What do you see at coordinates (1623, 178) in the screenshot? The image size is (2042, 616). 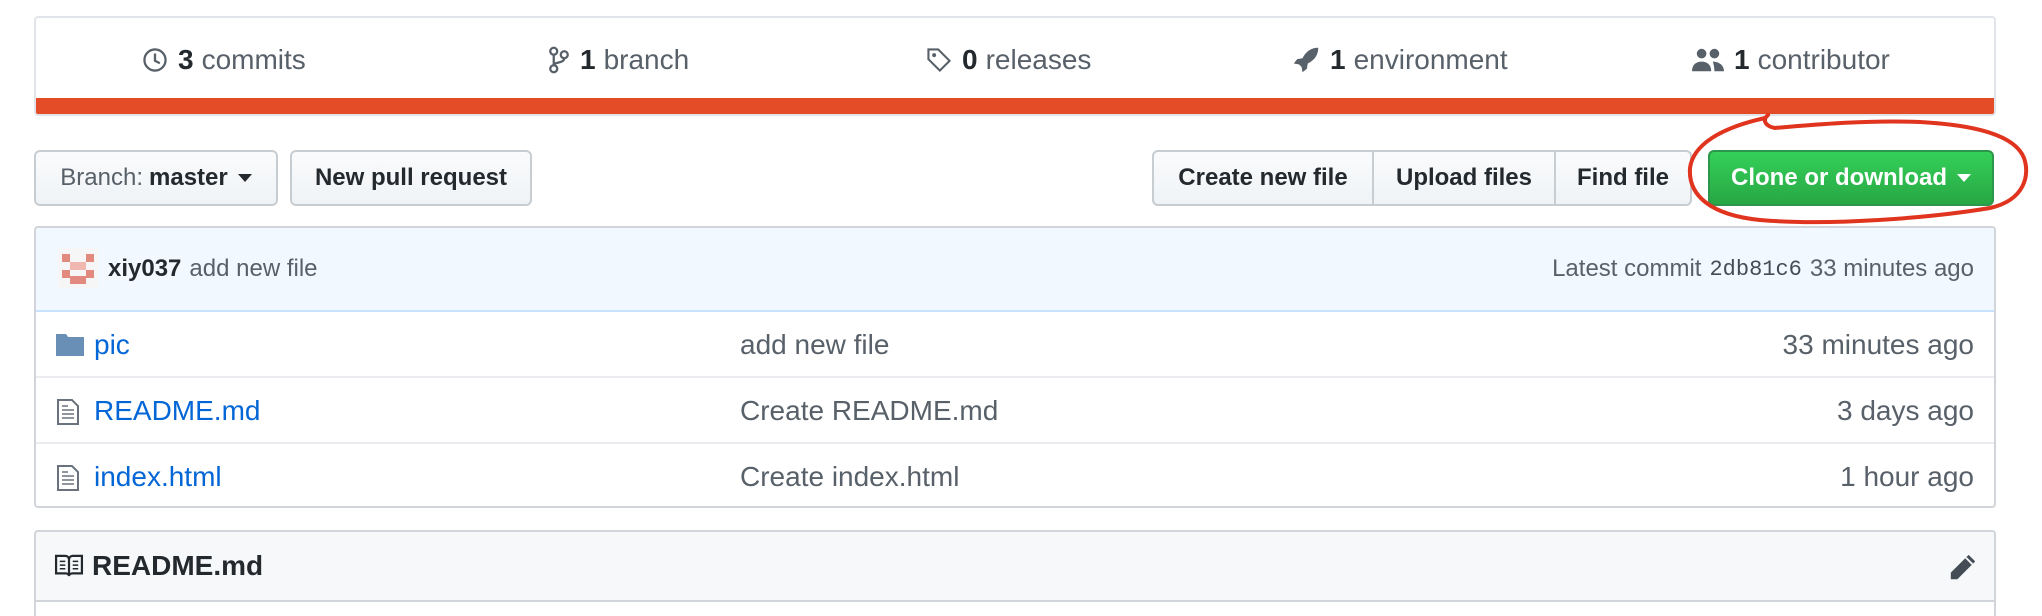 I see `find-file-button: Find file` at bounding box center [1623, 178].